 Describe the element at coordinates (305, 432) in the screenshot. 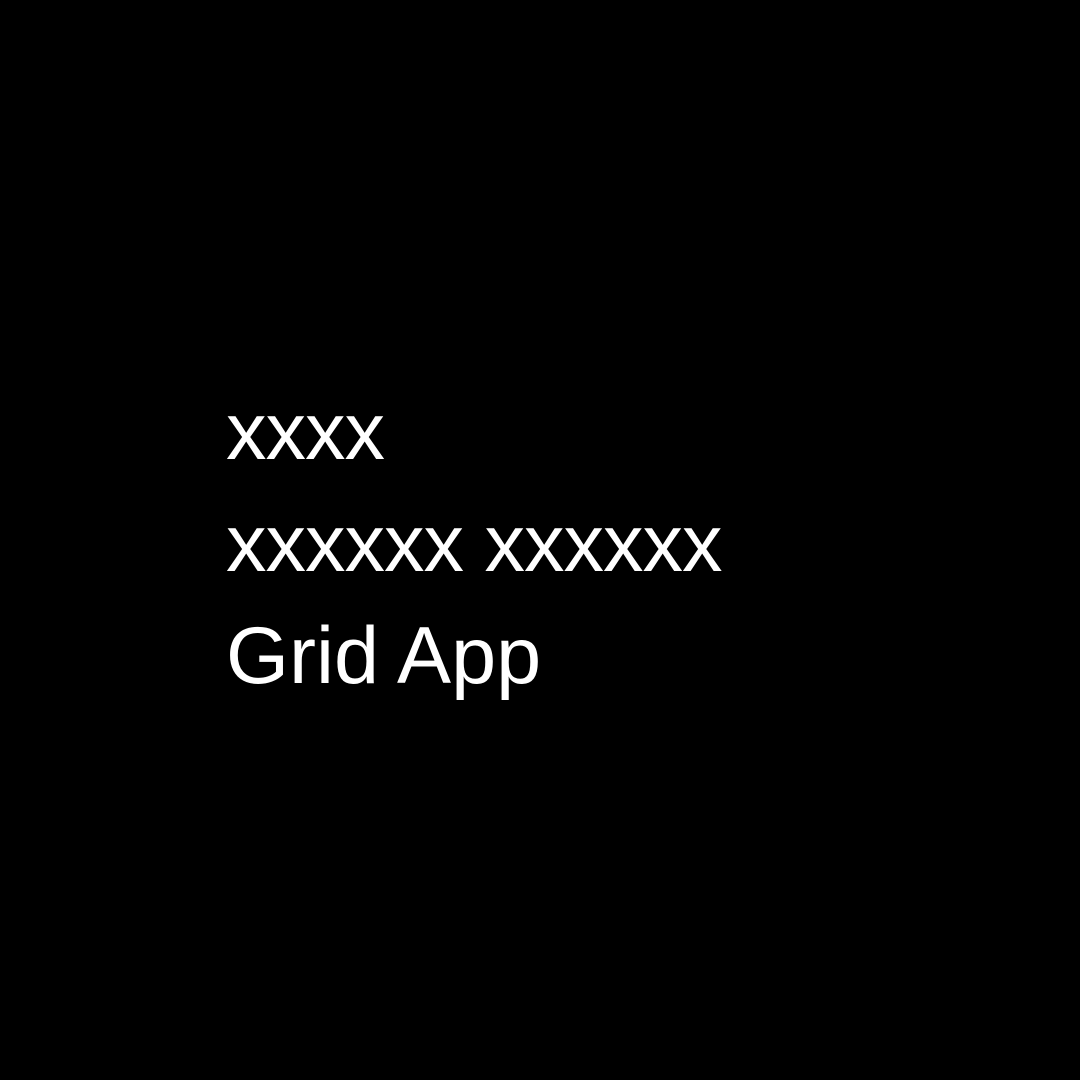

I see `placeholder-line-1: xxxx` at that location.